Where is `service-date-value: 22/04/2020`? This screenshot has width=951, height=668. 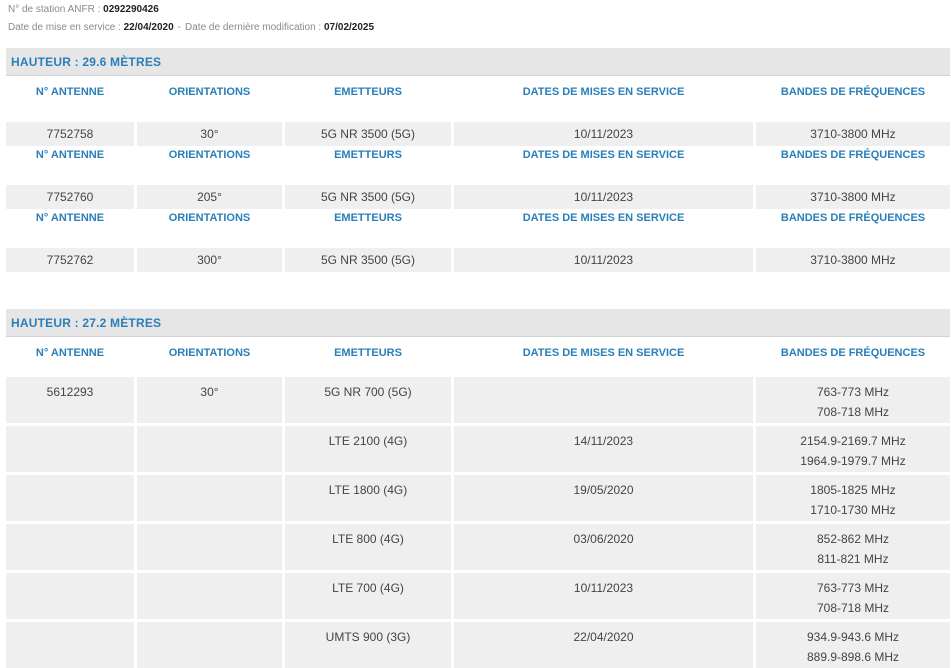 service-date-value: 22/04/2020 is located at coordinates (148, 27).